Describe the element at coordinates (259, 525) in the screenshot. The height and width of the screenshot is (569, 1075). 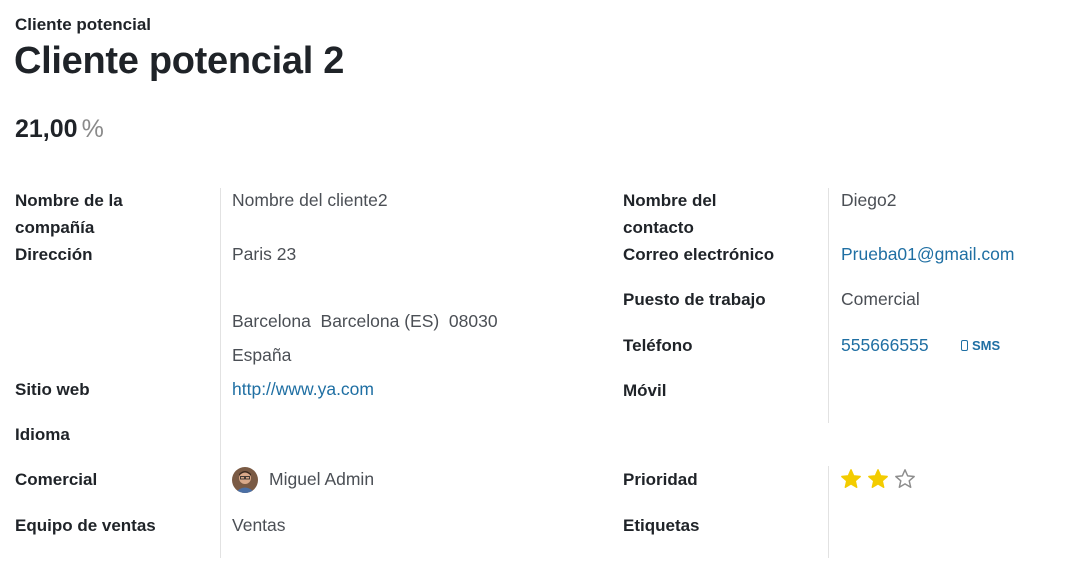
I see `sales-team-field: Ventas` at that location.